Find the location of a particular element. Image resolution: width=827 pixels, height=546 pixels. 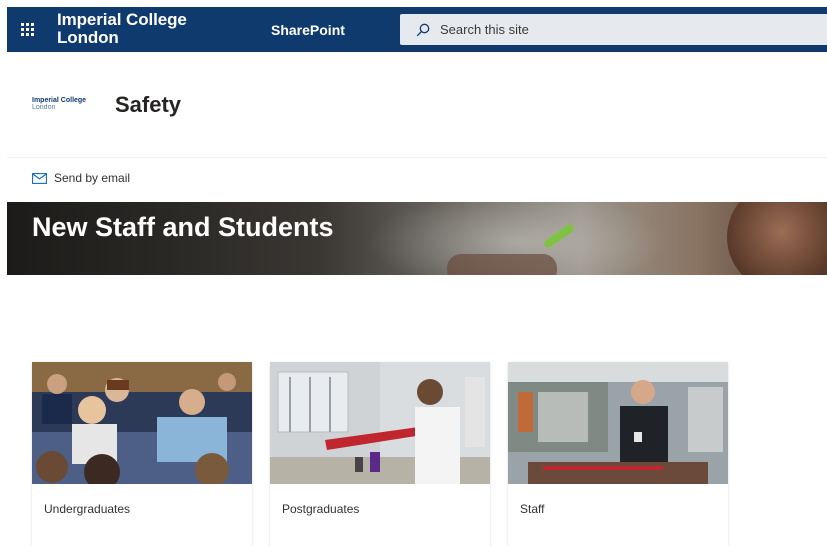

search-box is located at coordinates (613, 29).